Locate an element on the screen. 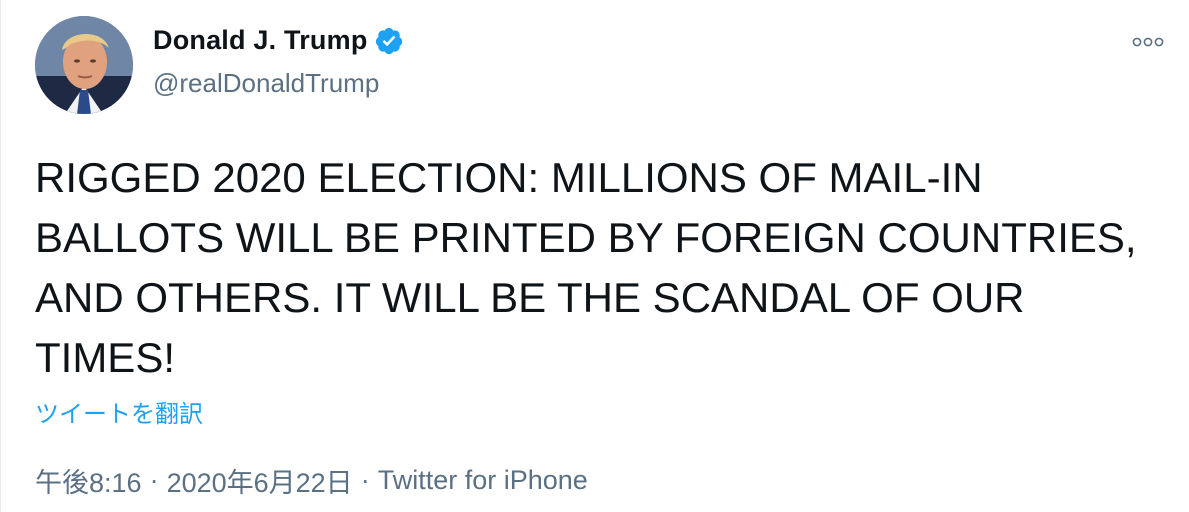 The width and height of the screenshot is (1189, 512). tweet-time: 午後8:16 is located at coordinates (88, 480).